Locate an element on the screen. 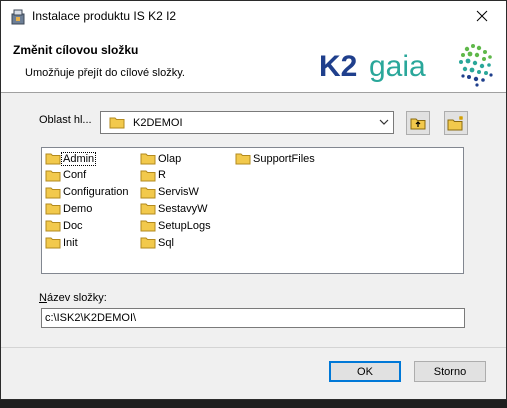  list-item: Olap is located at coordinates (161, 158).